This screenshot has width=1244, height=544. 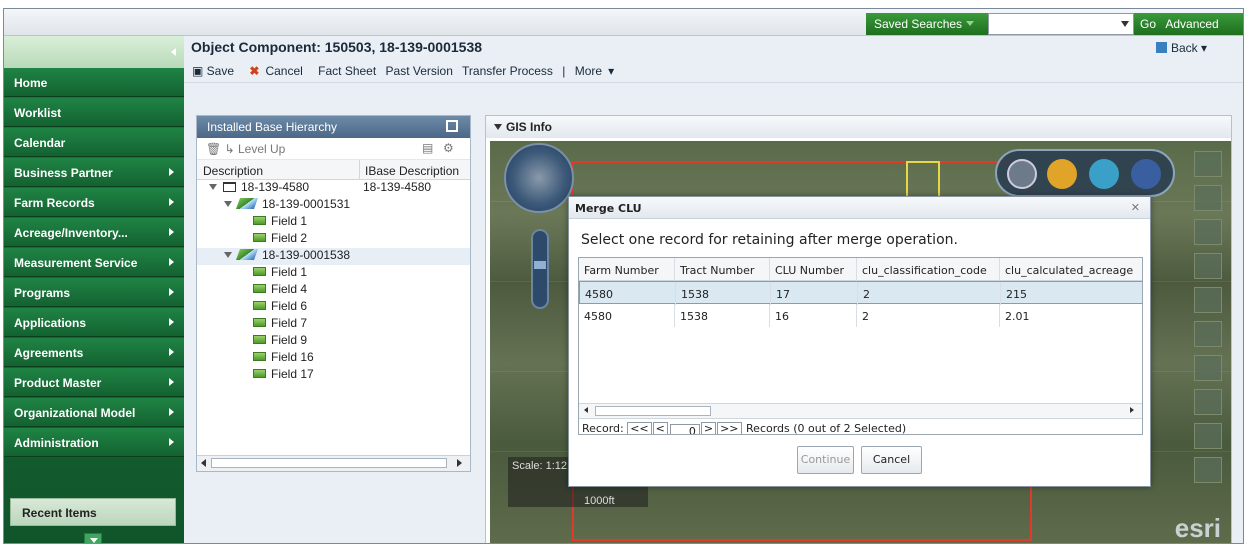 I want to click on grid-column-header: Tract Number, so click(x=722, y=269).